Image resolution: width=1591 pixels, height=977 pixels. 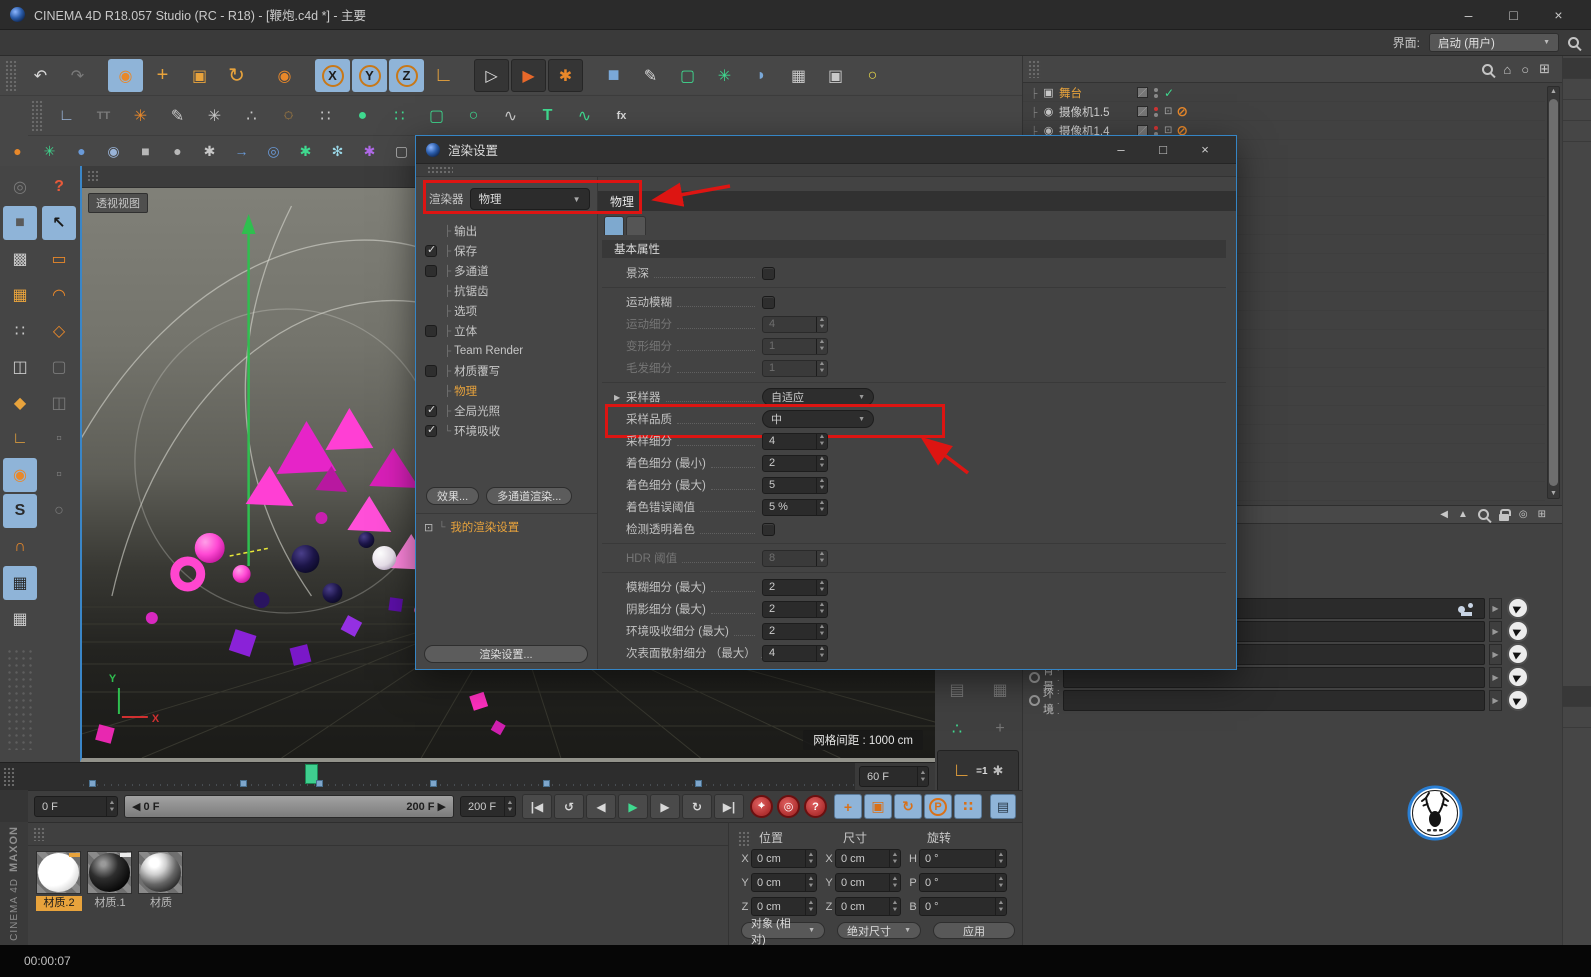 What do you see at coordinates (963, 882) in the screenshot?
I see `rotation-p-field: 0 ° ▲ ▼` at bounding box center [963, 882].